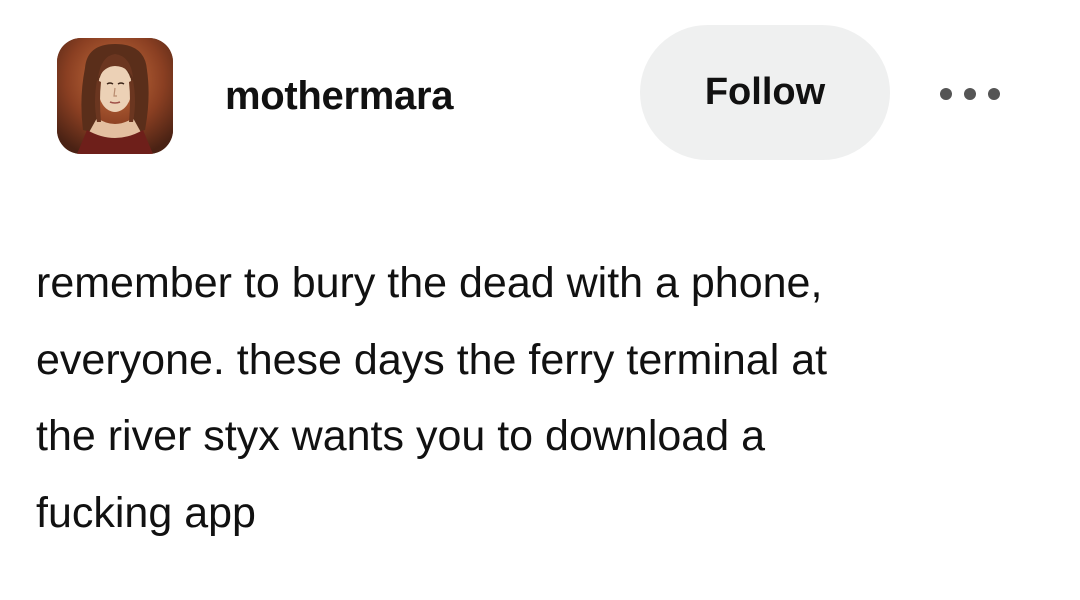 Image resolution: width=1080 pixels, height=600 pixels. I want to click on more-options-button, so click(970, 94).